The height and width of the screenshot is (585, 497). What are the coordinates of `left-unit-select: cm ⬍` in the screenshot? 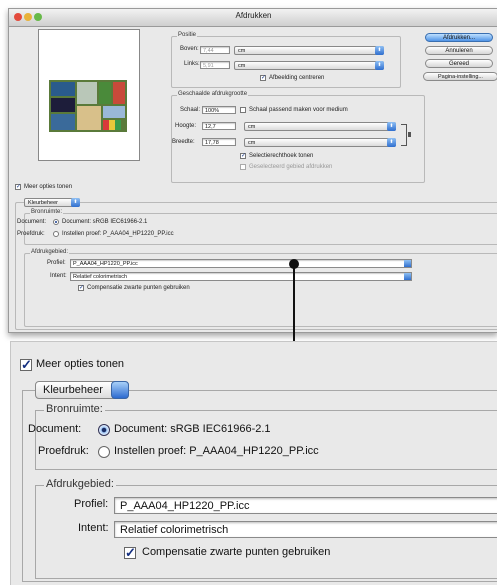 It's located at (309, 65).